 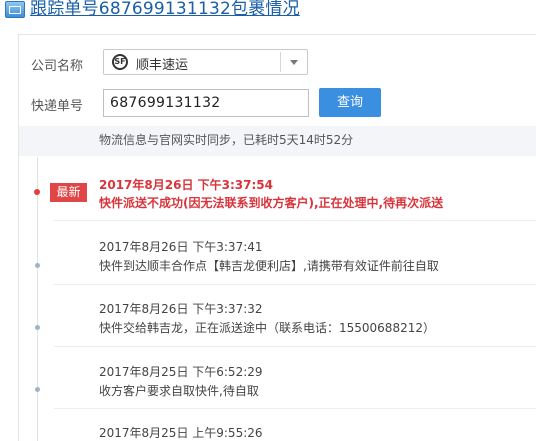 What do you see at coordinates (280, 62) in the screenshot?
I see `select-divider` at bounding box center [280, 62].